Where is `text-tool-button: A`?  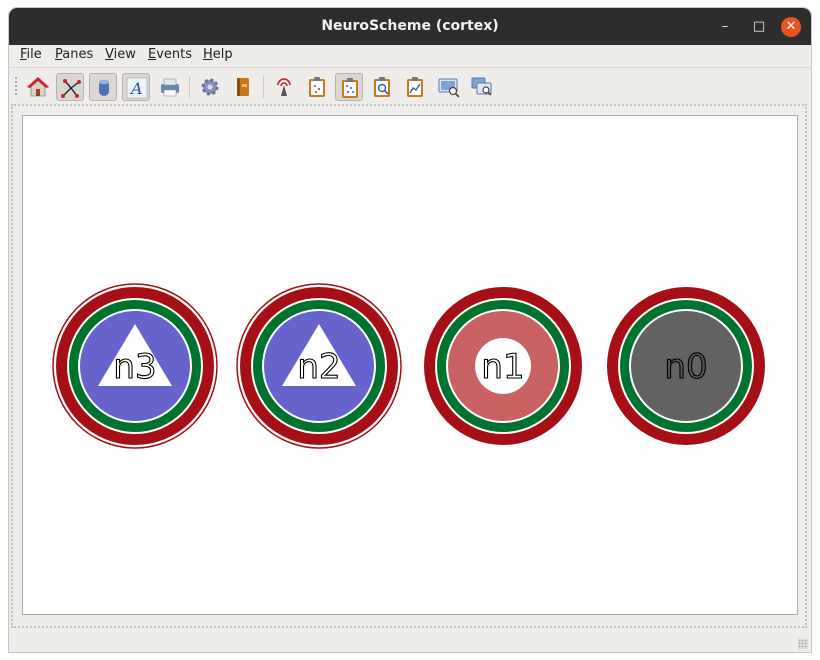 text-tool-button: A is located at coordinates (136, 87).